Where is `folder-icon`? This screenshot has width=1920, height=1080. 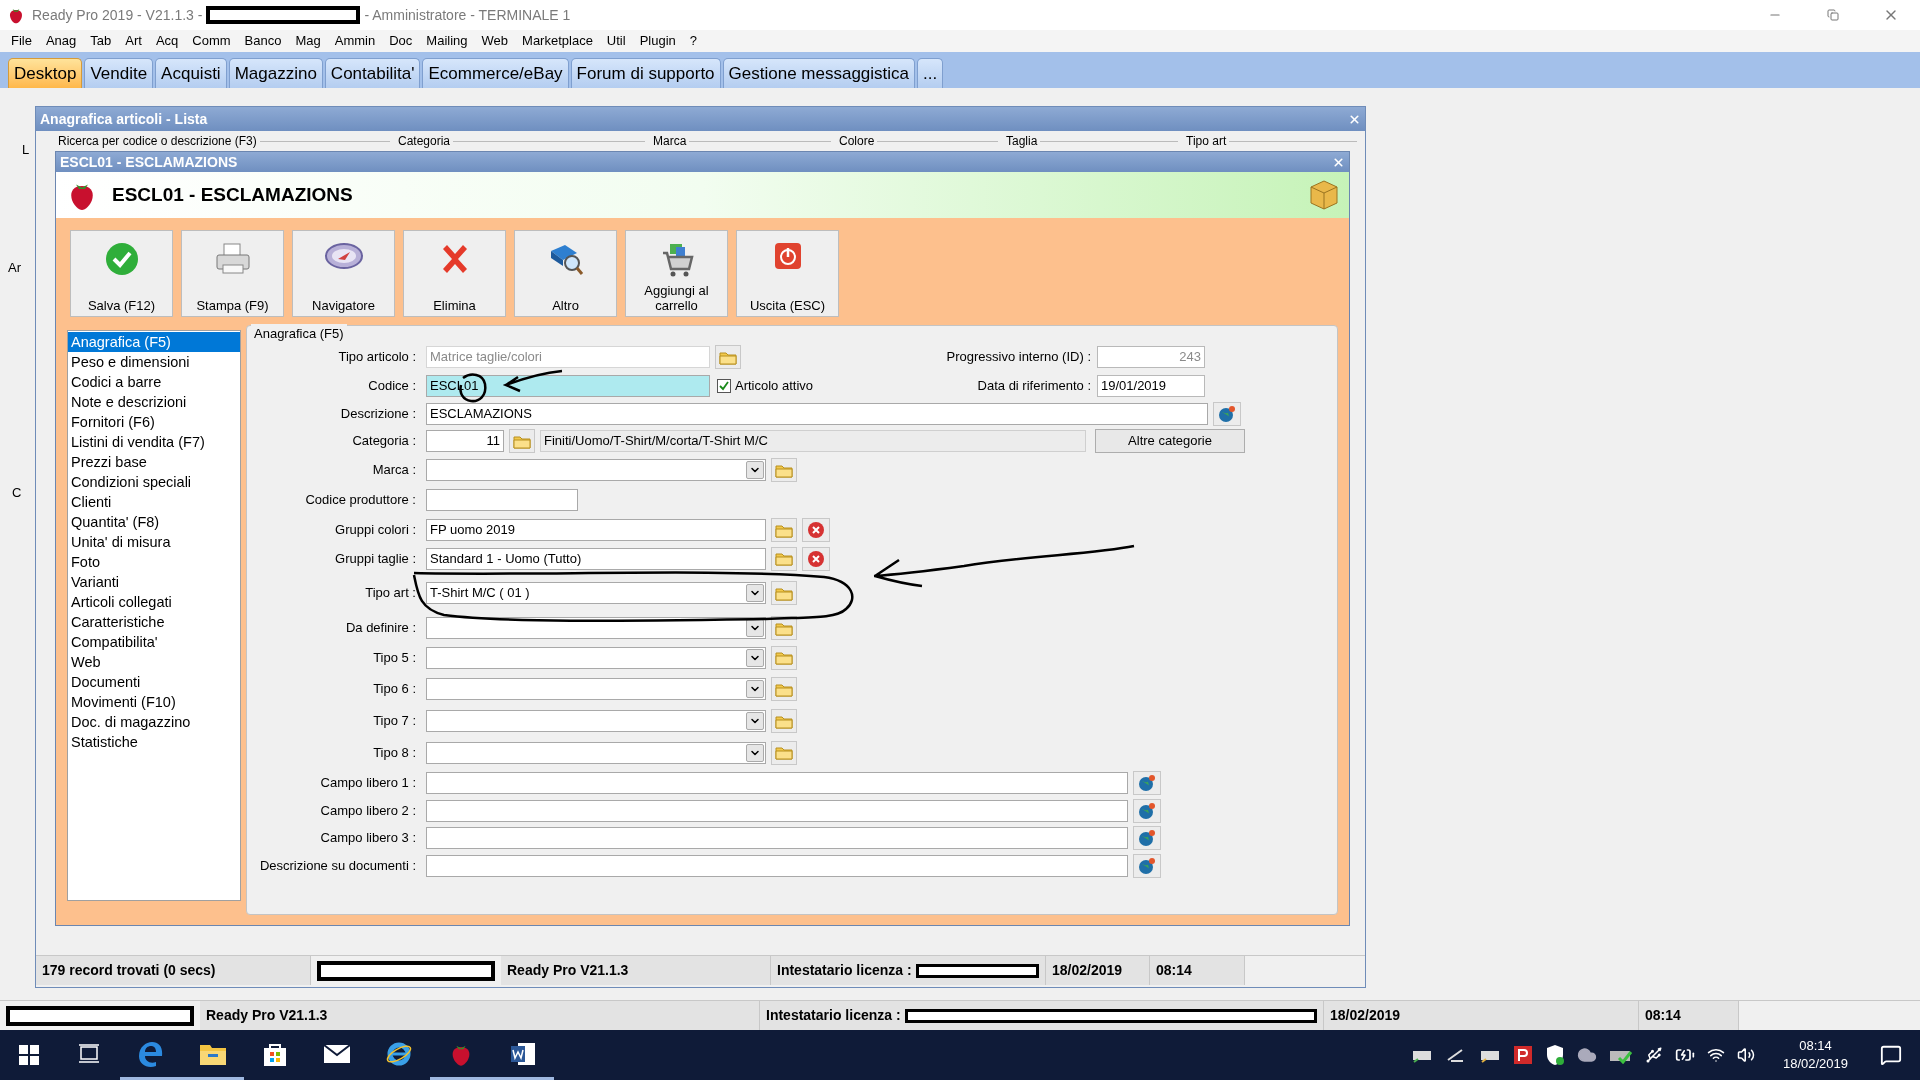 folder-icon is located at coordinates (784, 593).